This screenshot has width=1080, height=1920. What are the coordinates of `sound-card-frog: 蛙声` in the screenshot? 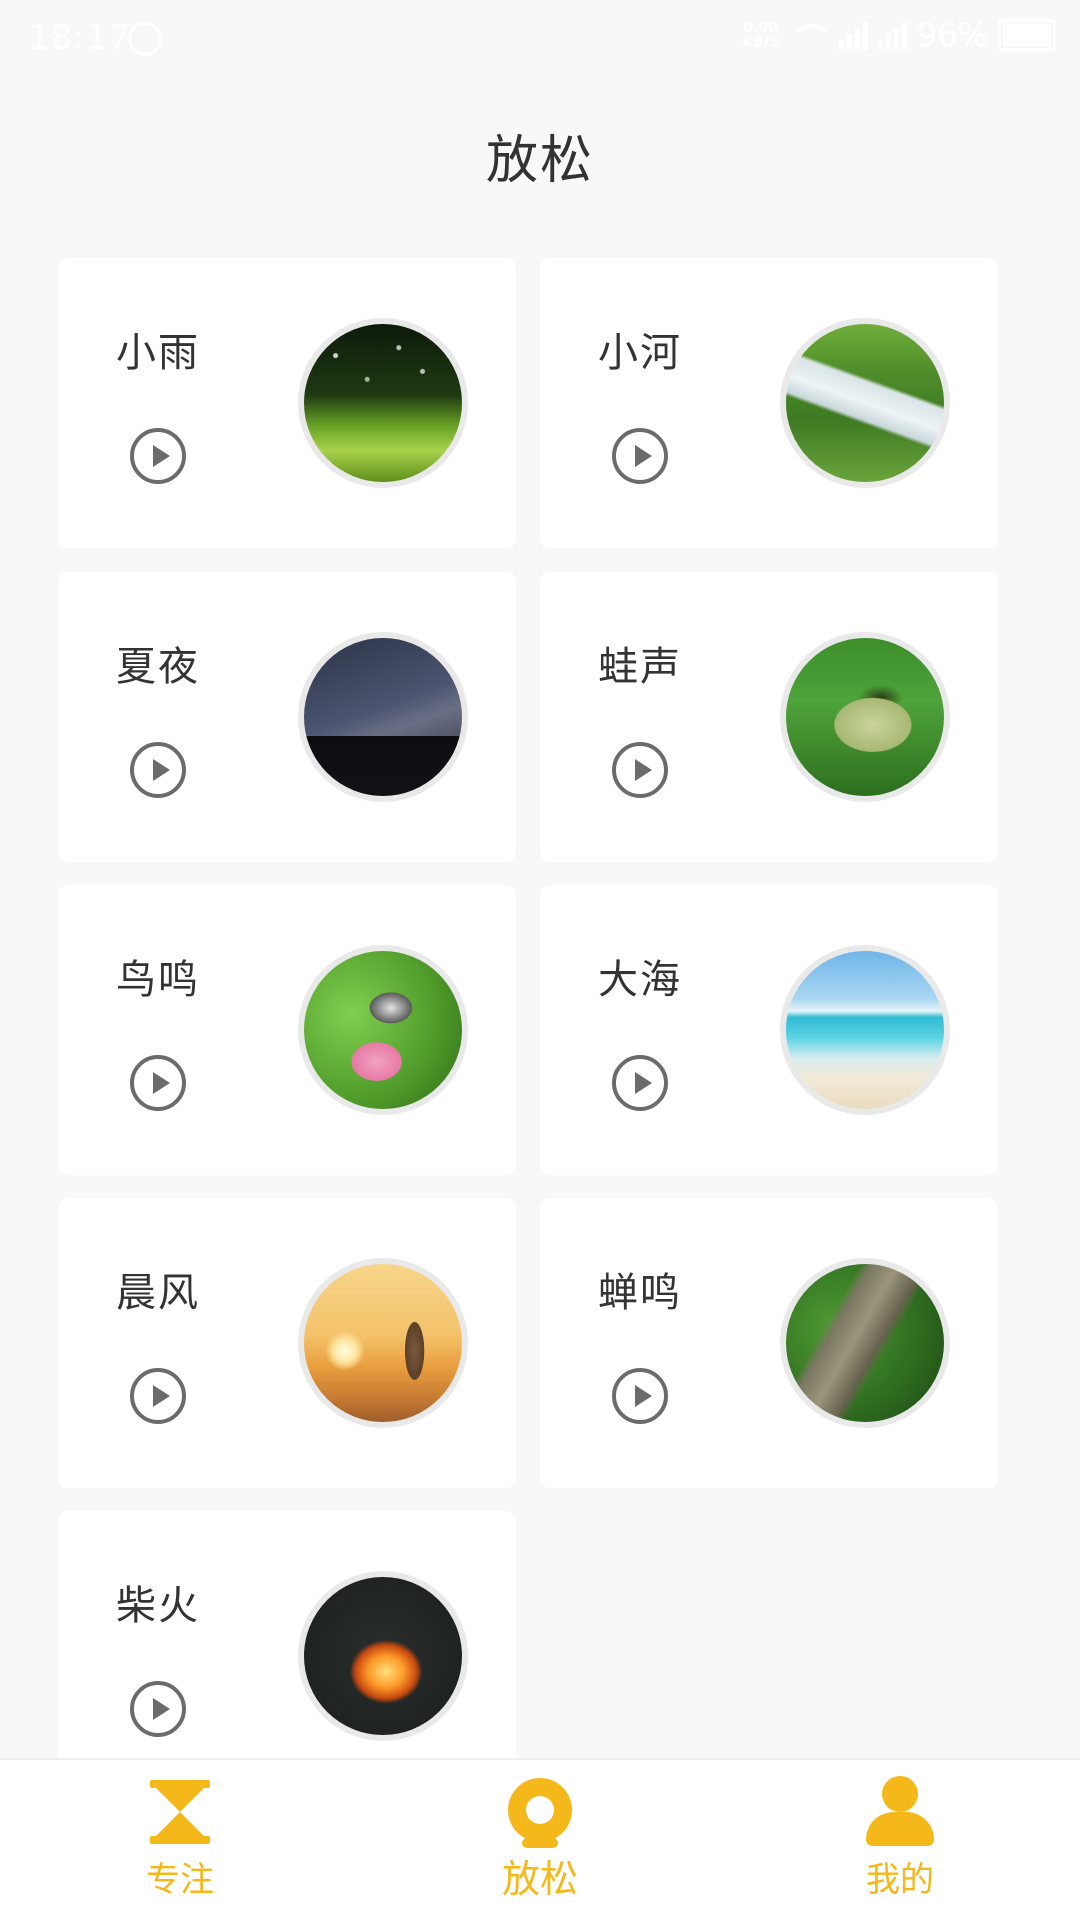 It's located at (769, 717).